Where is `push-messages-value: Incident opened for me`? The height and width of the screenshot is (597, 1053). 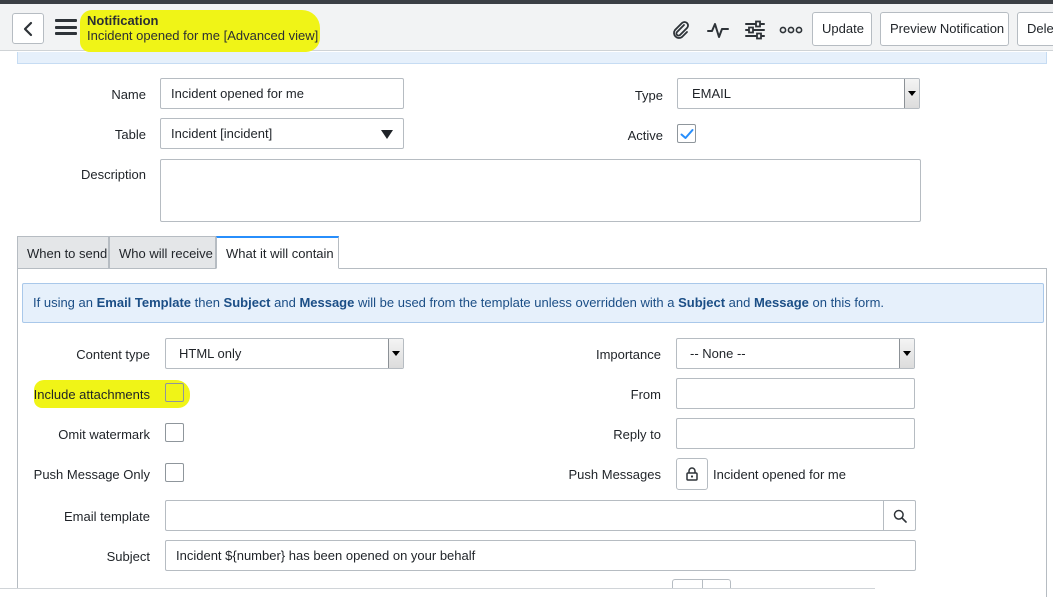 push-messages-value: Incident opened for me is located at coordinates (779, 474).